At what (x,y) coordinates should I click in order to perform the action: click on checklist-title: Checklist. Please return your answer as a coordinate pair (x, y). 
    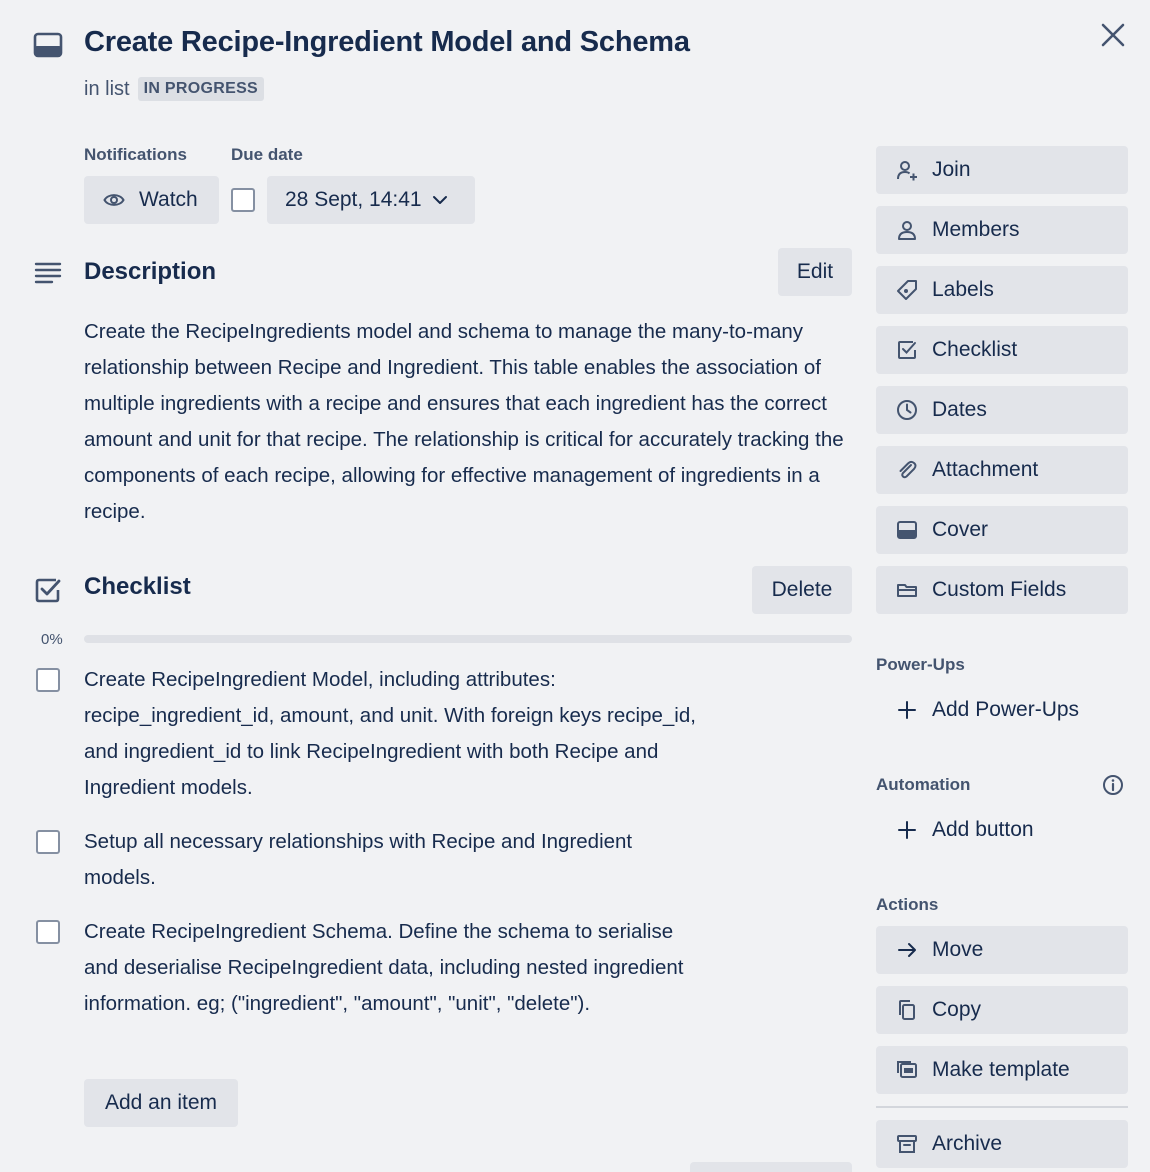
    Looking at the image, I should click on (137, 587).